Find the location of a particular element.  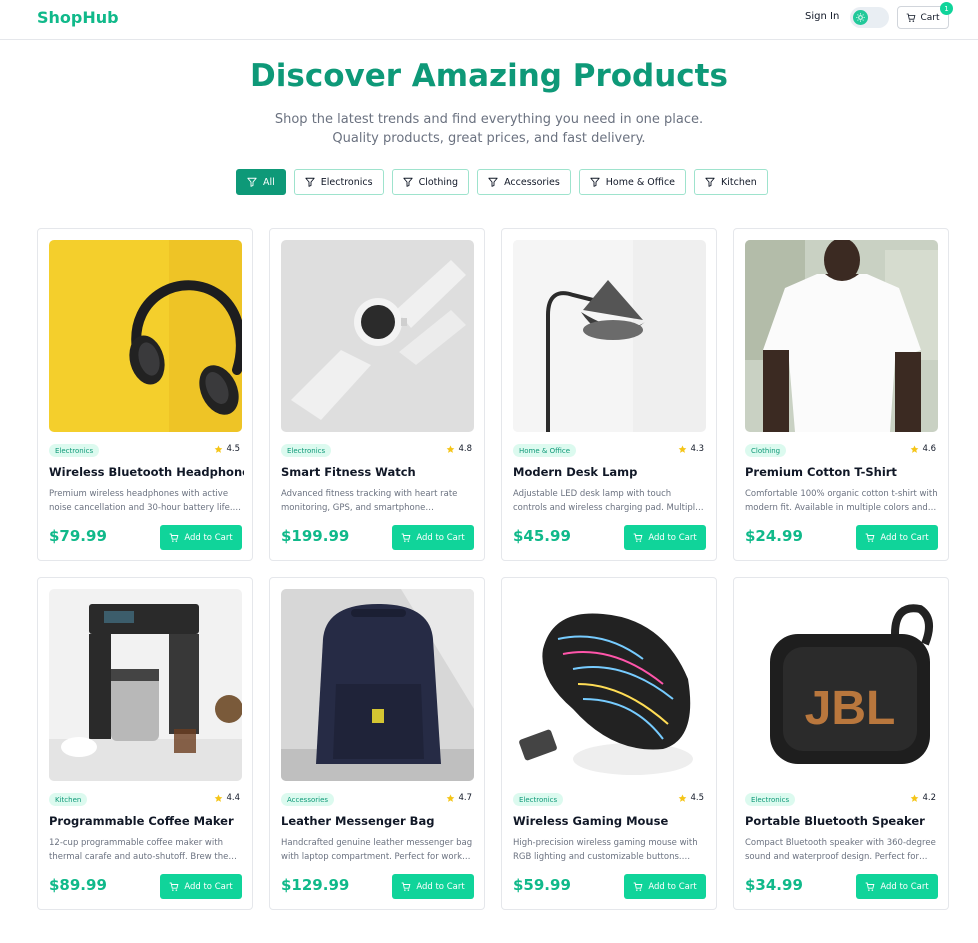

product-name: Programmable Coffee Maker is located at coordinates (146, 821).